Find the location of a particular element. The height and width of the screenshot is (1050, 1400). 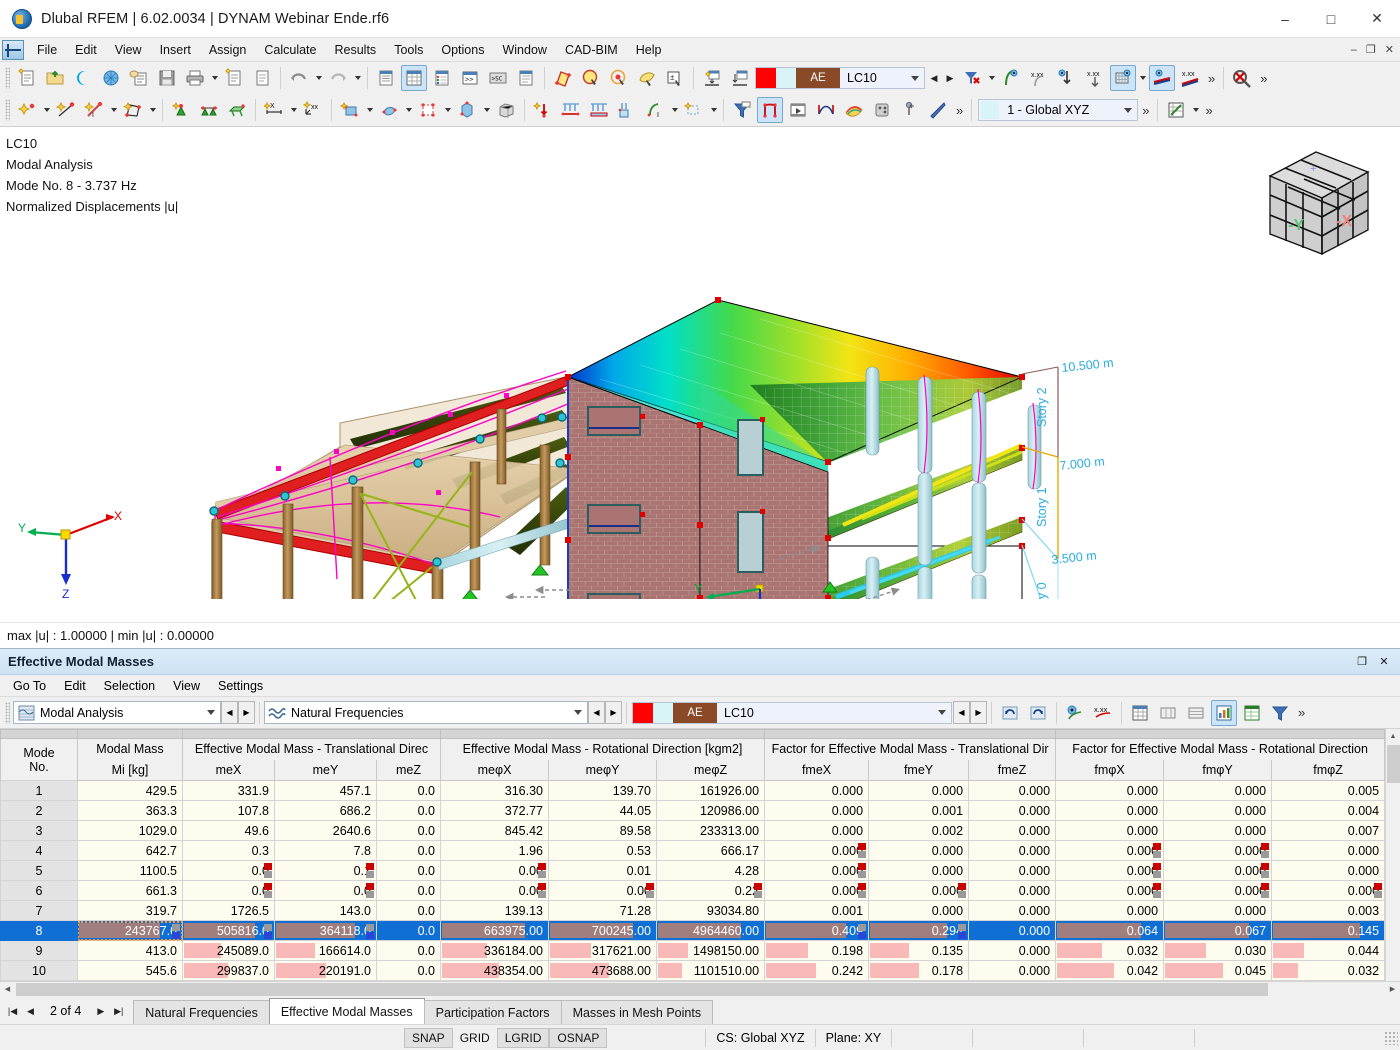

animation-button is located at coordinates (798, 110).